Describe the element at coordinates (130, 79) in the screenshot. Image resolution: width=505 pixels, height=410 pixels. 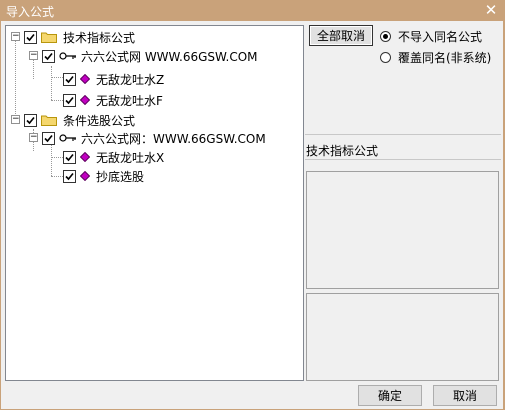
I see `item-label: 无敌龙吐水Z` at that location.